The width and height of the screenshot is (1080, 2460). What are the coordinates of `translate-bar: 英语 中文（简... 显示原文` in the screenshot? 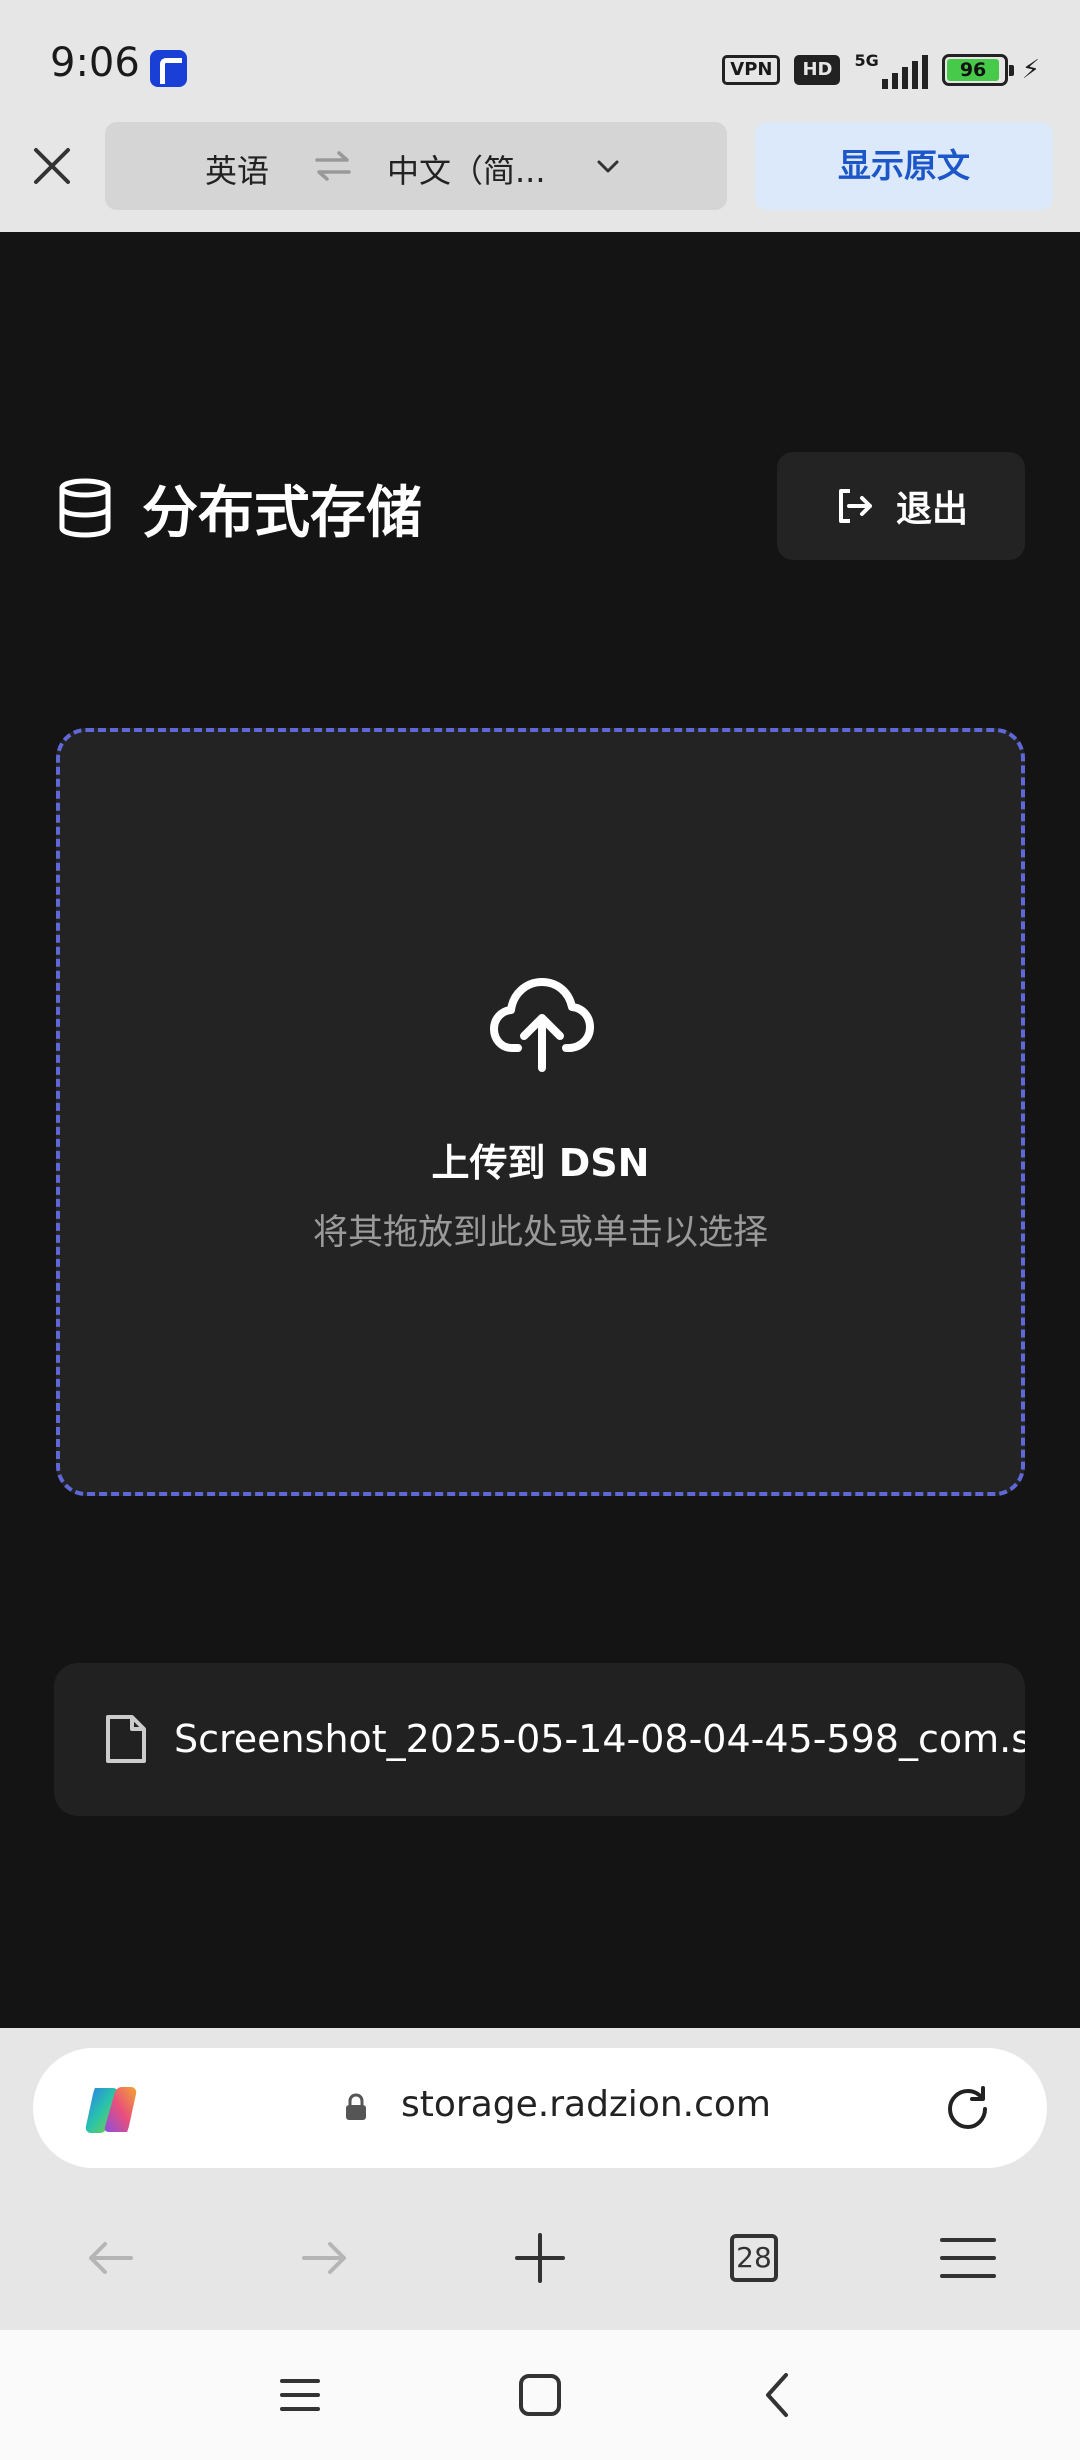 It's located at (540, 176).